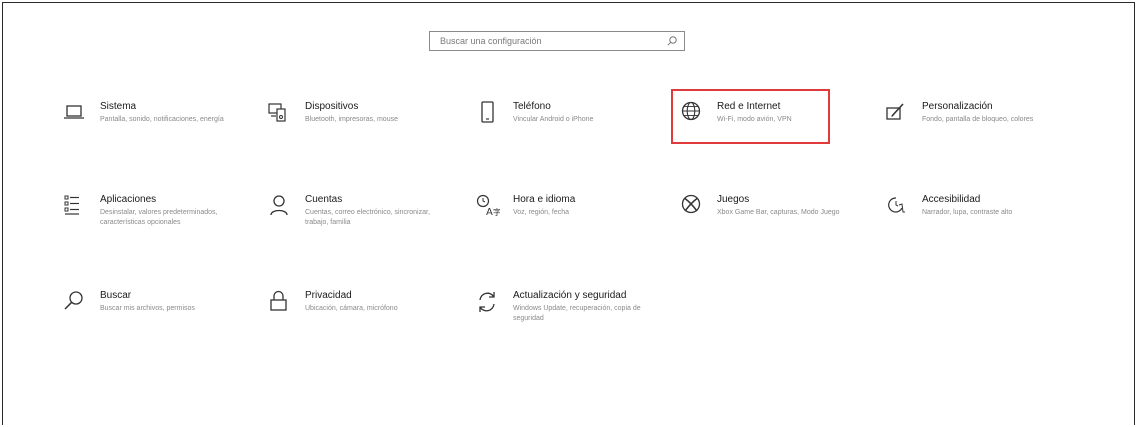 The height and width of the screenshot is (427, 1139). Describe the element at coordinates (541, 212) in the screenshot. I see `tile-description: Voz, región, fecha` at that location.